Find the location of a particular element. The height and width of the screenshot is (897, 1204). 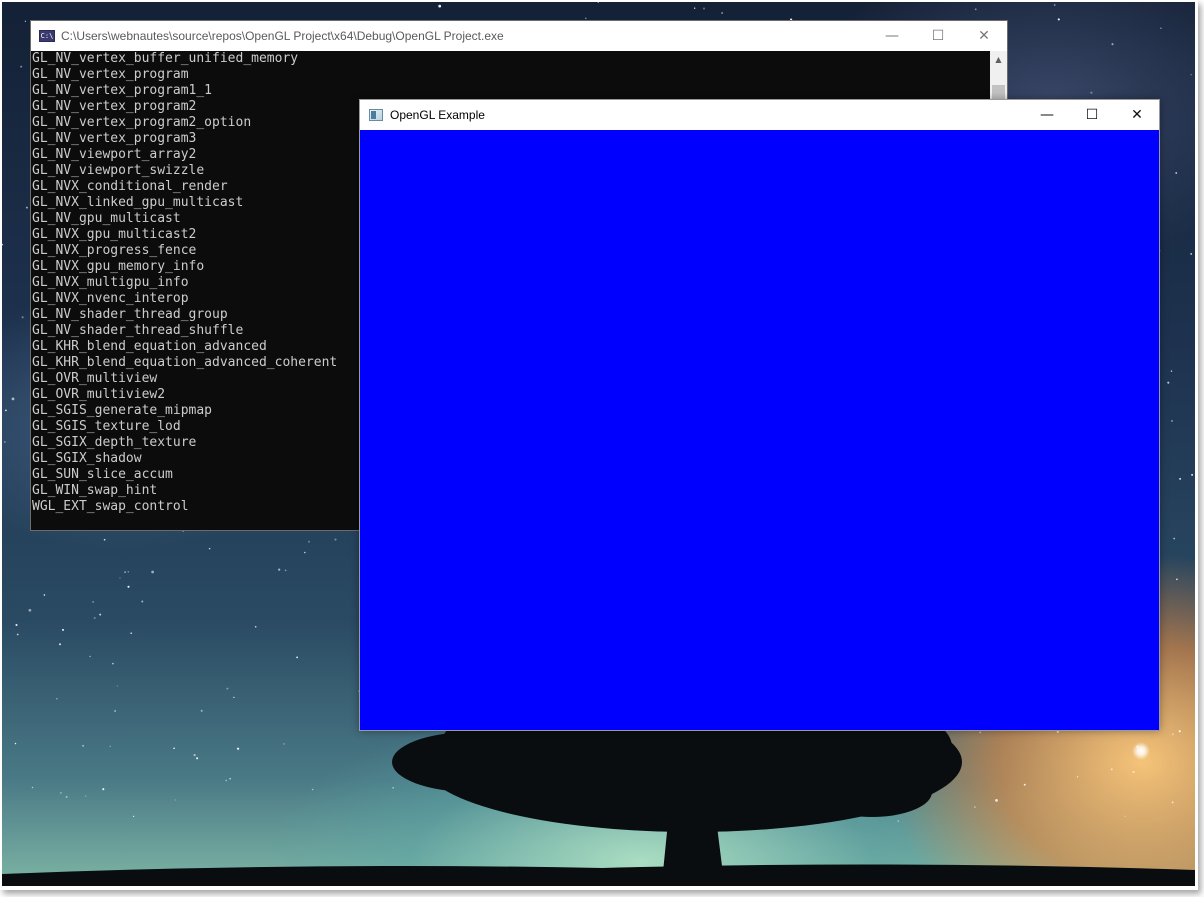

scroll-up-button: ▲ is located at coordinates (998, 59).